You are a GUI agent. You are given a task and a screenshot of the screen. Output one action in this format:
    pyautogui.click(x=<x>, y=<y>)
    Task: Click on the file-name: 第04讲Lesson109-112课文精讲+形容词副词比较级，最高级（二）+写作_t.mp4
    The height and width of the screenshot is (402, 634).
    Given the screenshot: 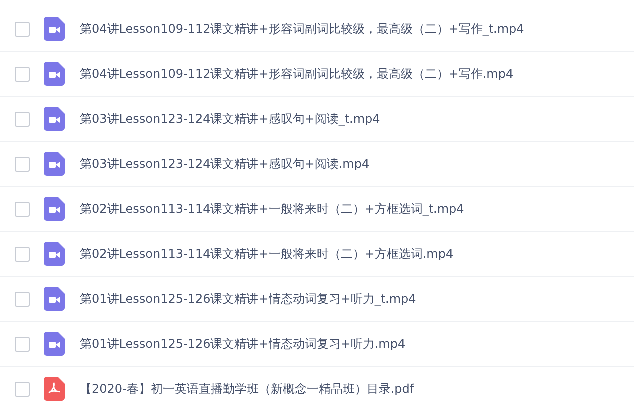 What is the action you would take?
    pyautogui.click(x=302, y=29)
    